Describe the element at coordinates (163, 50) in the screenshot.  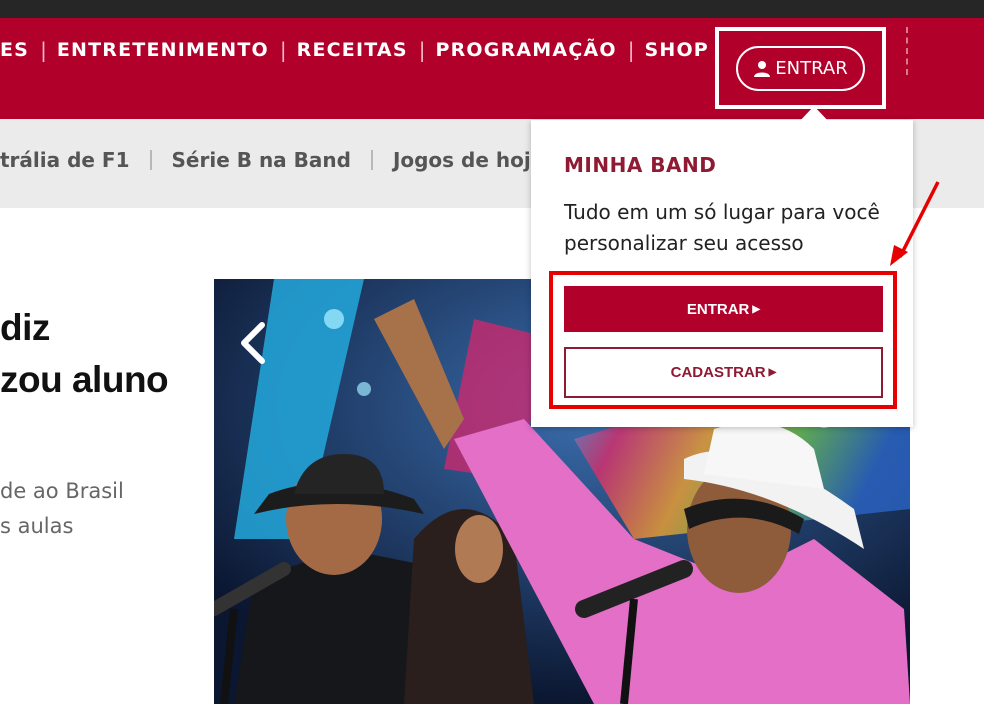
I see `nav-item-entretenimento: ENTRETENIMENTO` at that location.